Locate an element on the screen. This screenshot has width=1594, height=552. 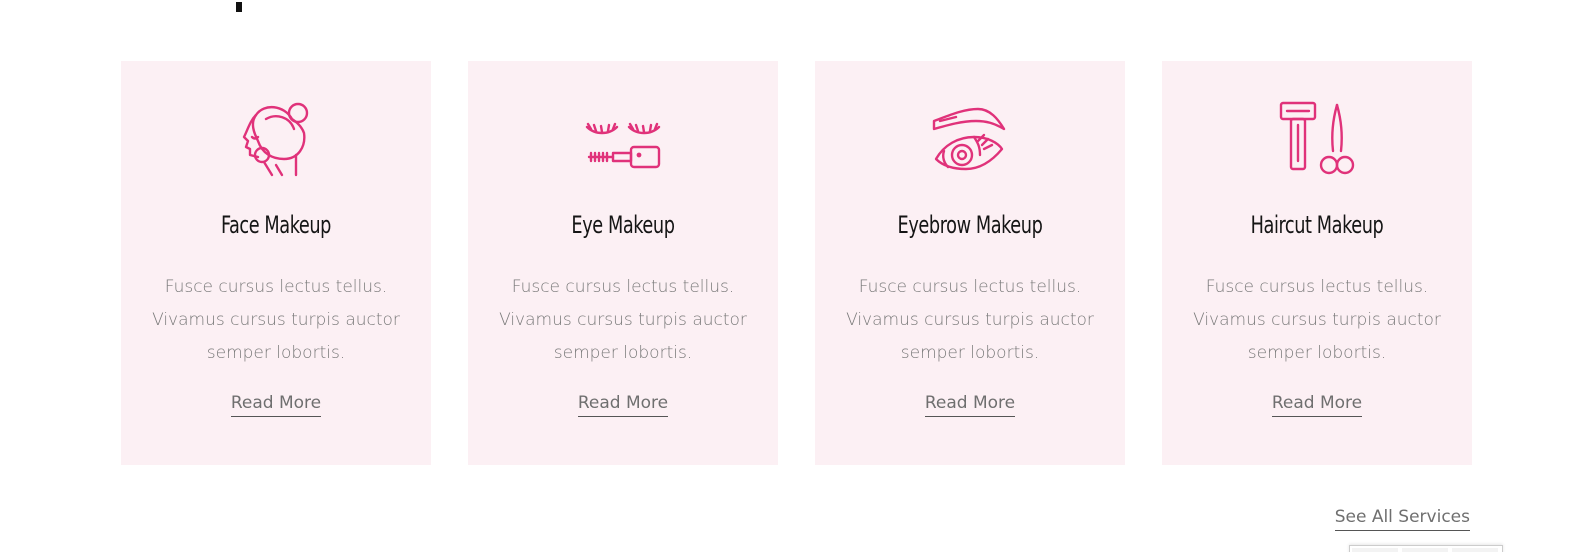
title-fragment-glyph is located at coordinates (239, 7).